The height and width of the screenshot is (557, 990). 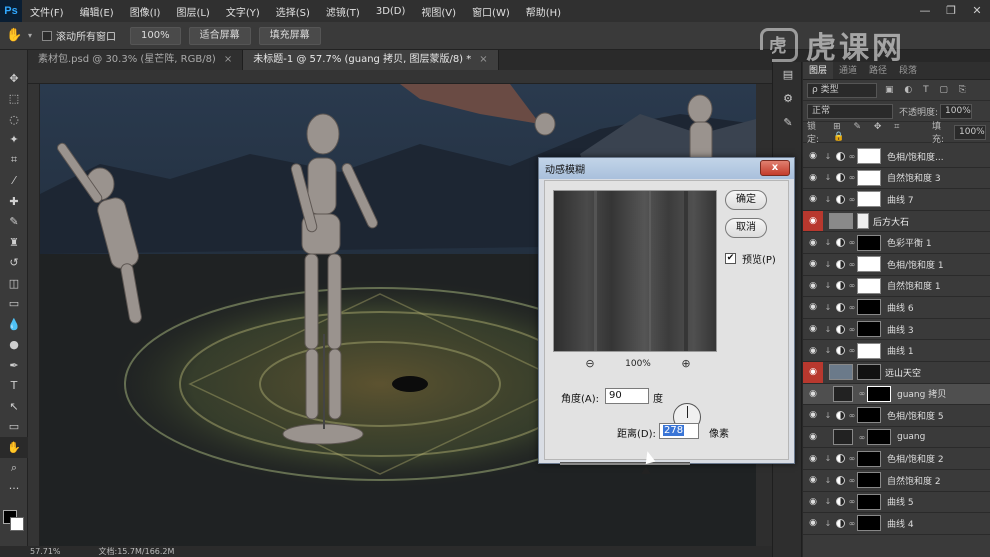 I want to click on tab-layers: 图层, so click(x=818, y=70).